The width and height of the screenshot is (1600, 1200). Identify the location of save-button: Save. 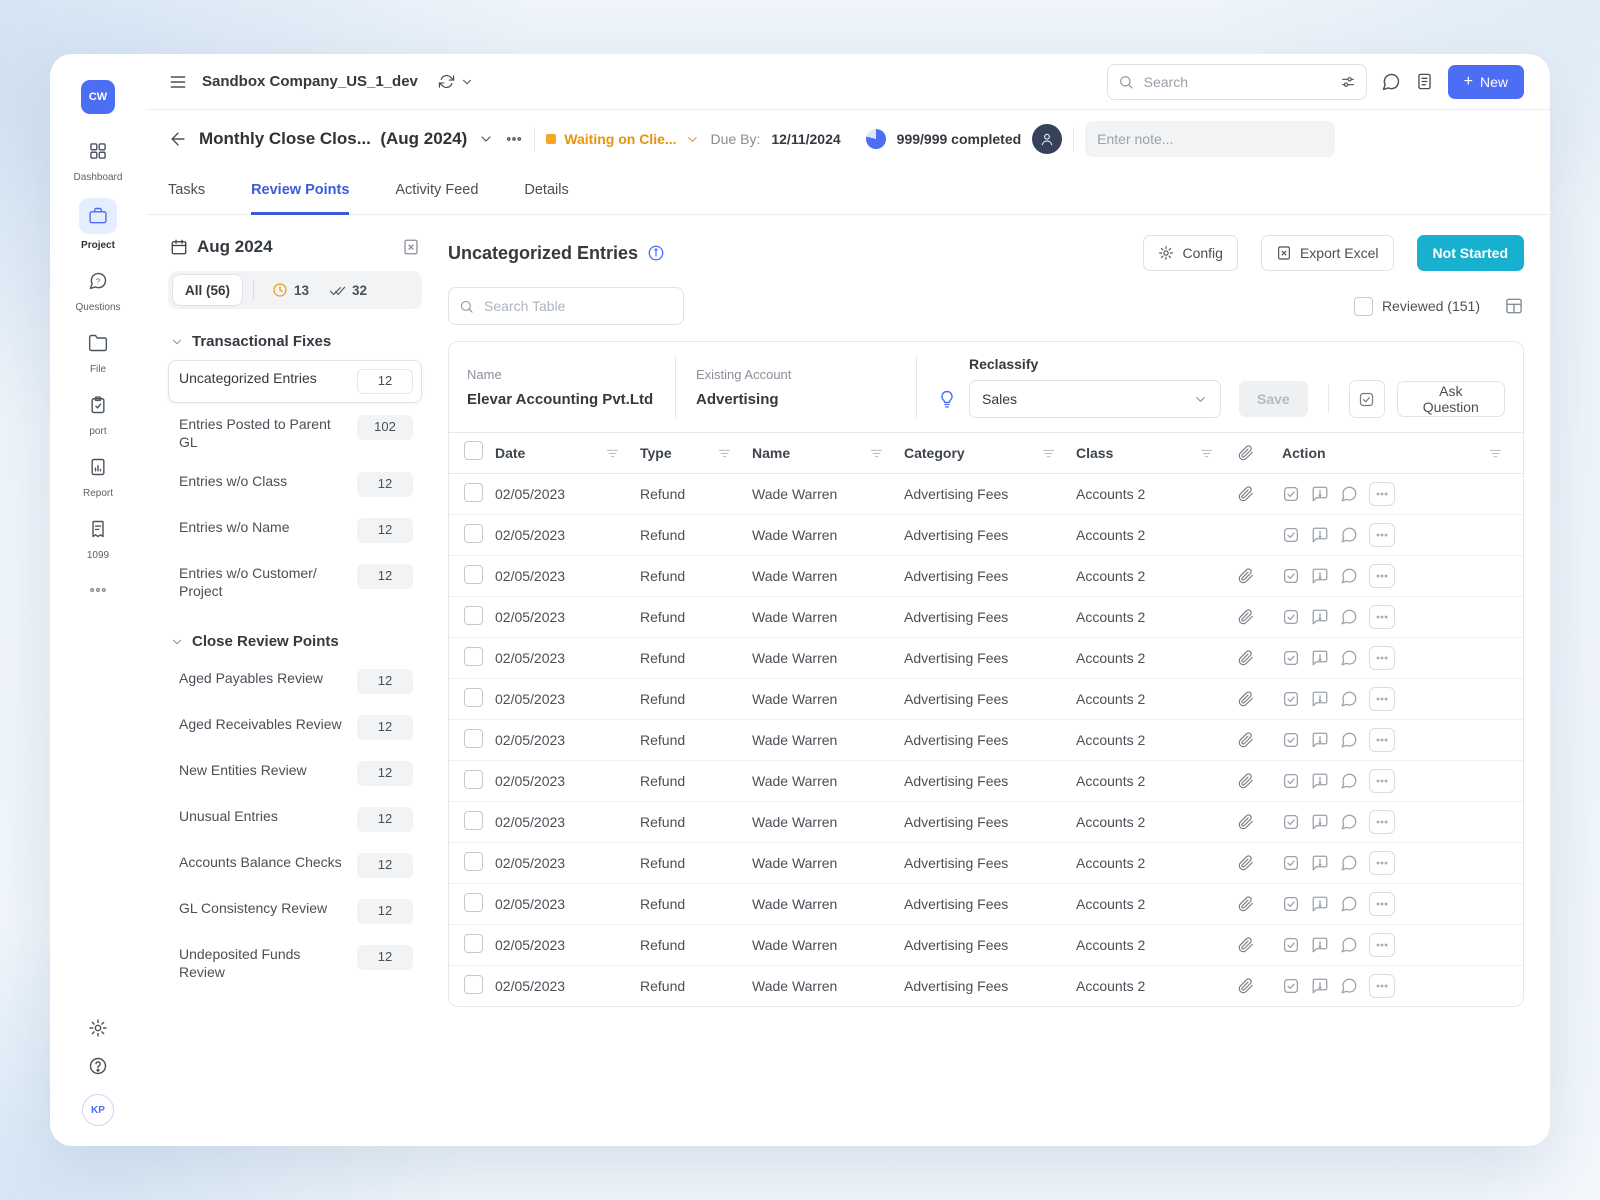
(1273, 399).